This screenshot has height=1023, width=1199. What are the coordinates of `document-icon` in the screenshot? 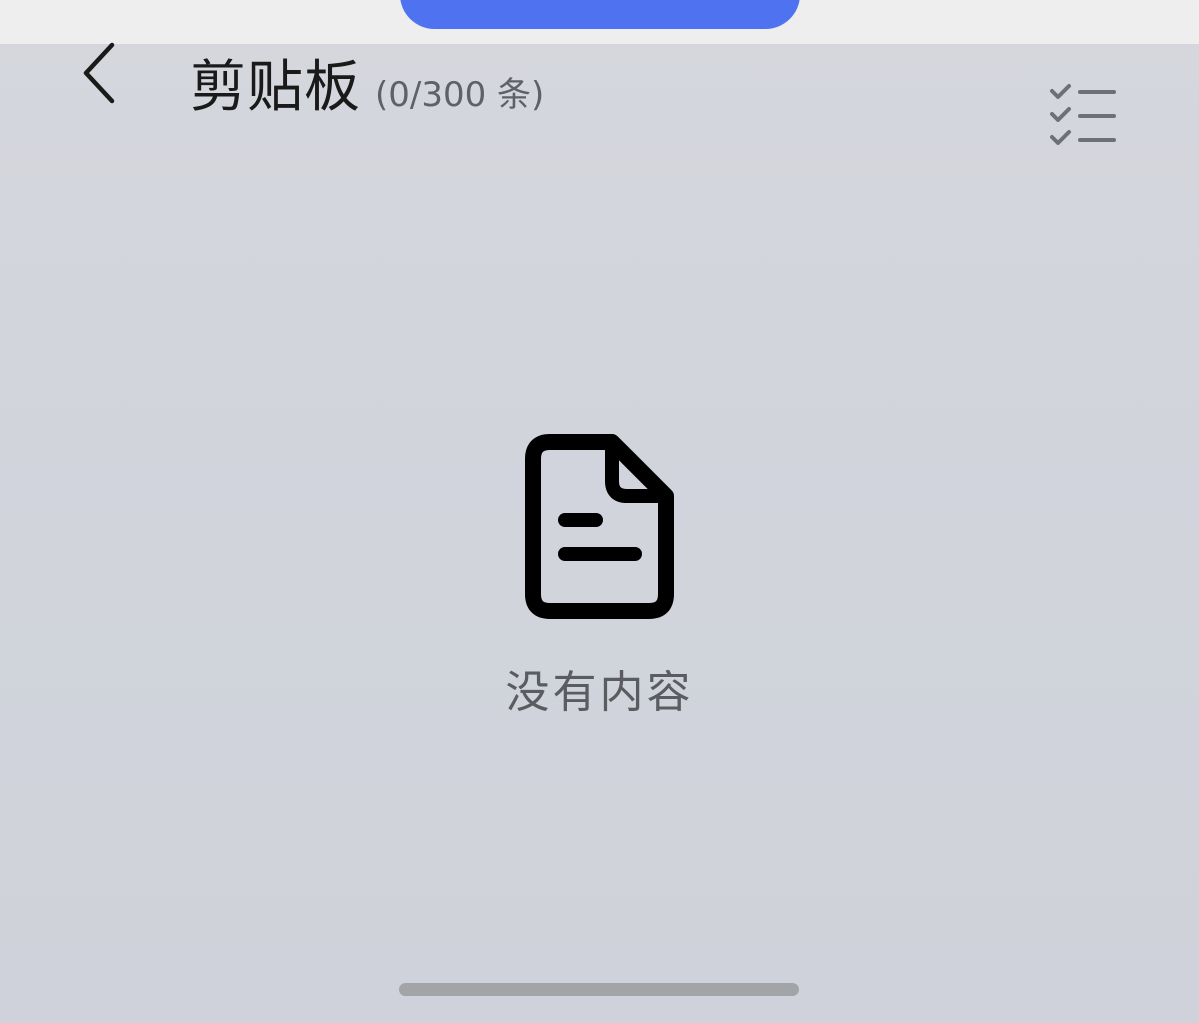 It's located at (599, 526).